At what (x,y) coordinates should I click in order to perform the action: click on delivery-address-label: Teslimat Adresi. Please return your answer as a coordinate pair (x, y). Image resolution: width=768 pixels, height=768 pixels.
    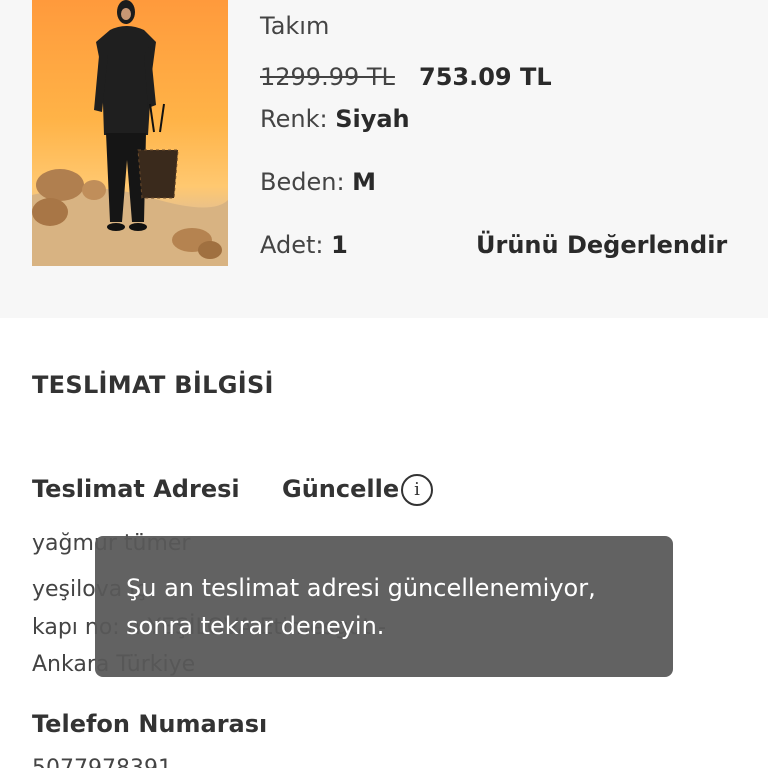
    Looking at the image, I should click on (136, 489).